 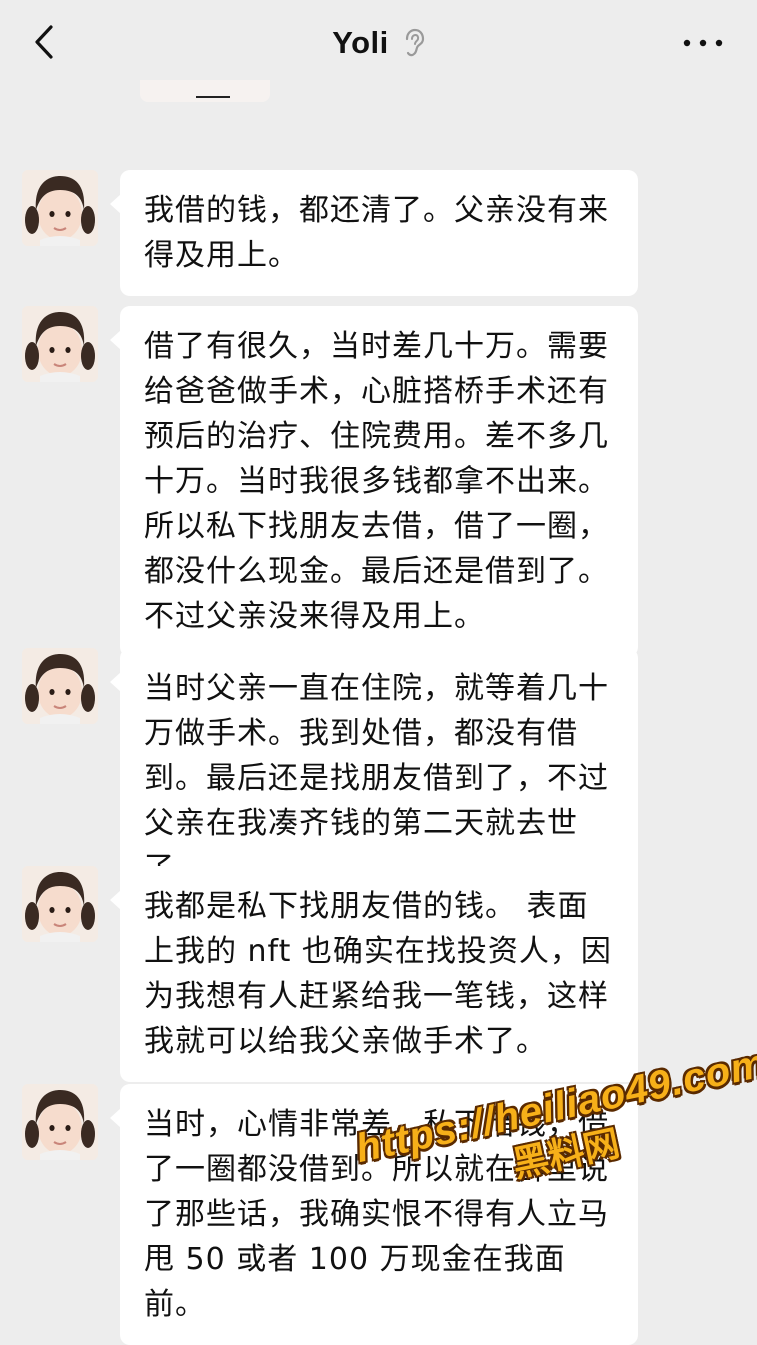 I want to click on chat-header: Yoli, so click(x=378, y=43).